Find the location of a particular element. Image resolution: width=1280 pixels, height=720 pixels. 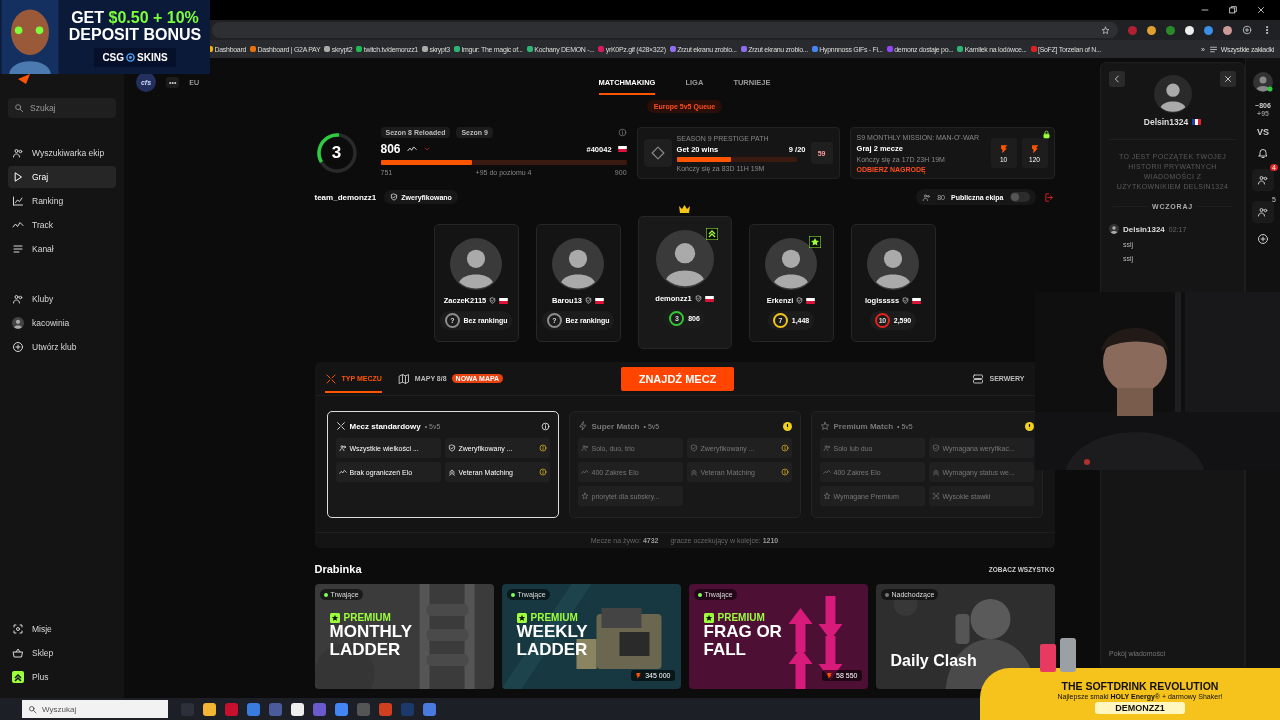

premium-icon is located at coordinates (334, 617).